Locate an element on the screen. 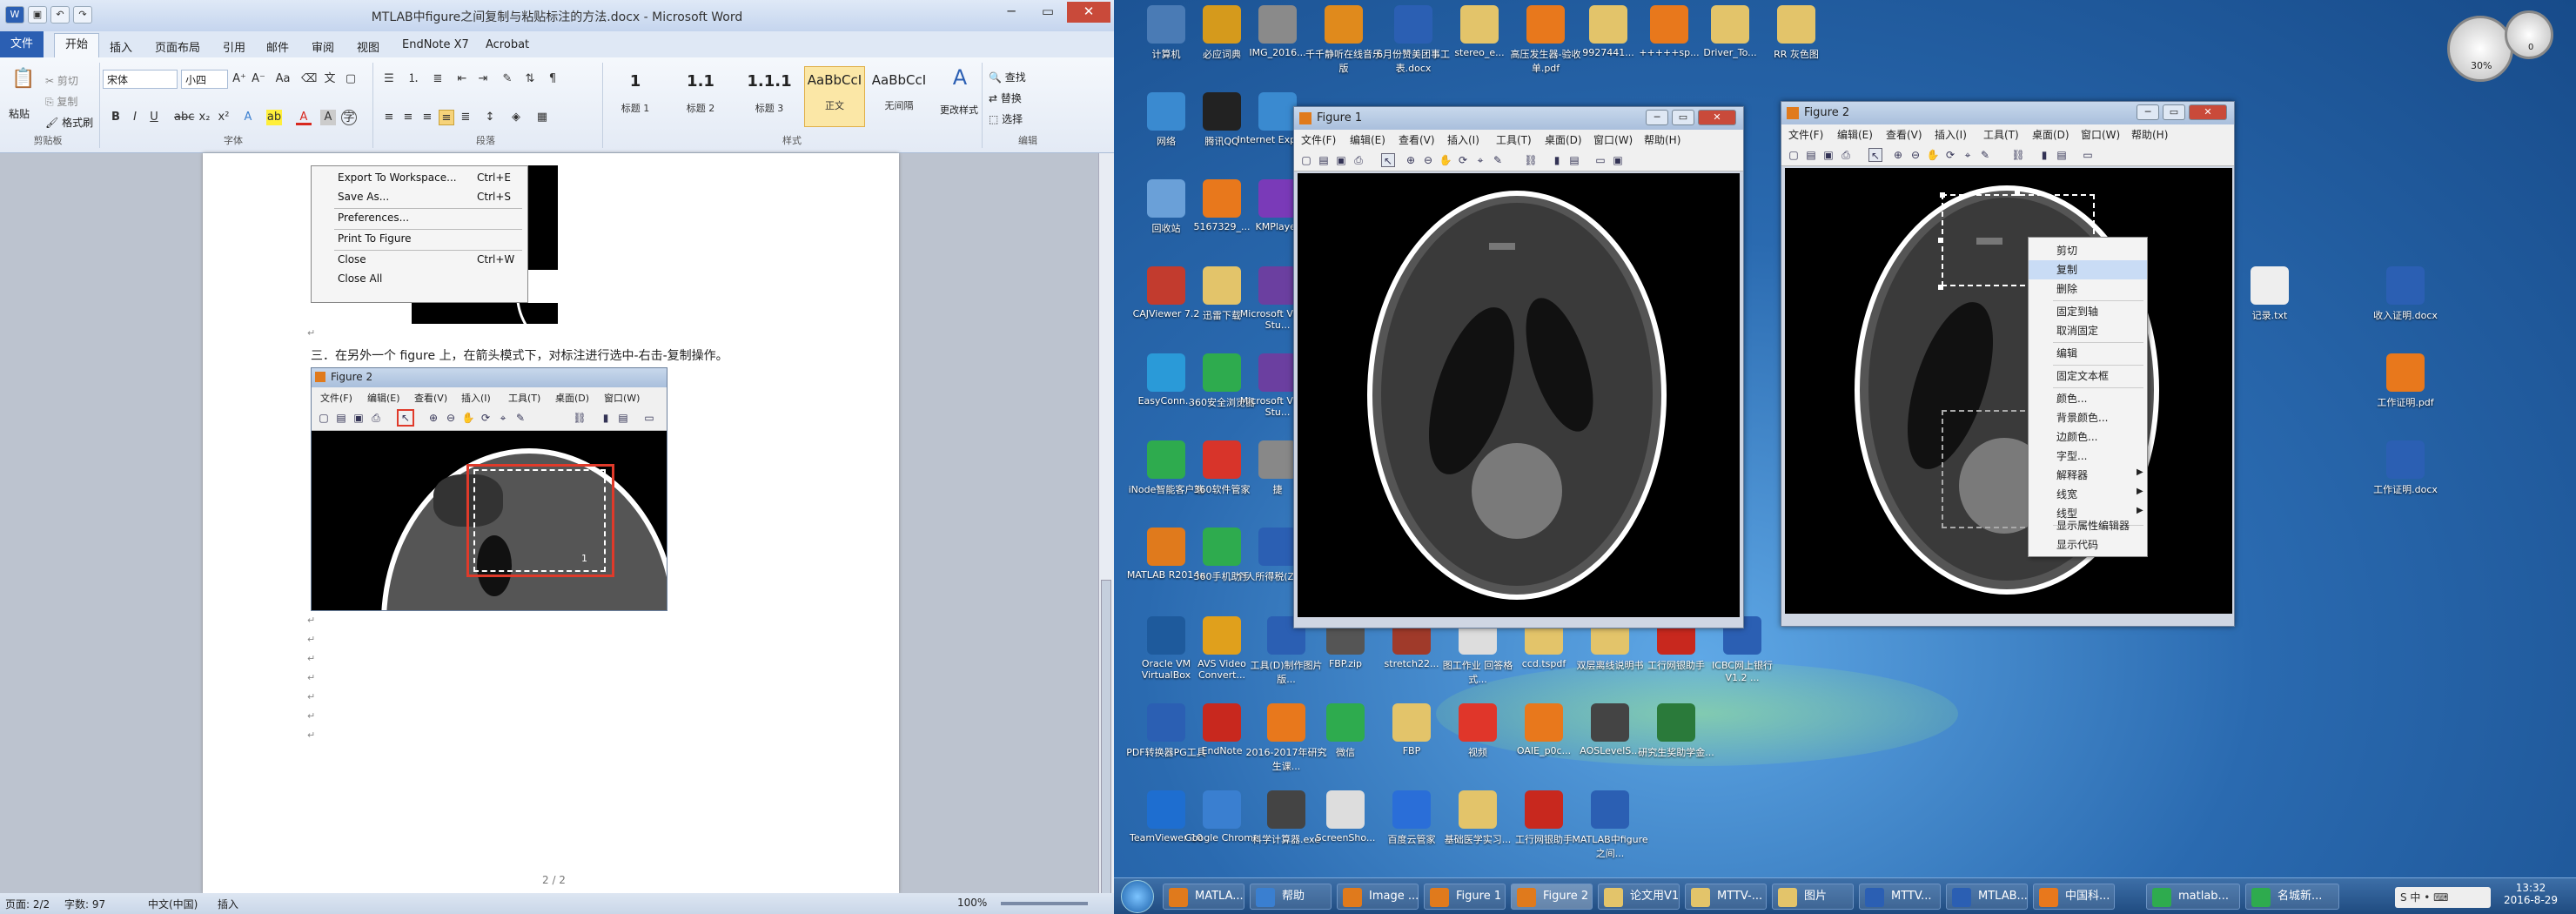 The height and width of the screenshot is (914, 2576). highlight-icon: ab is located at coordinates (274, 117).